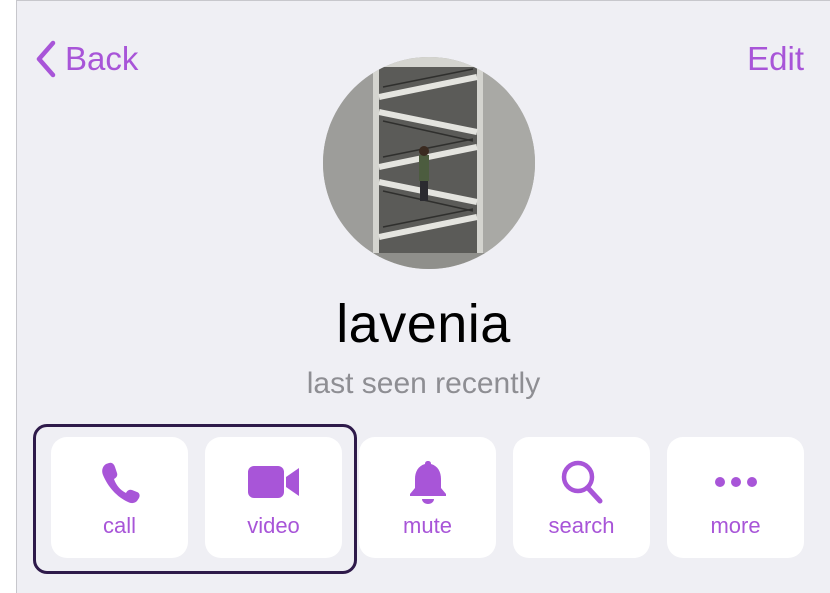 The width and height of the screenshot is (830, 593). I want to click on video-label: video, so click(273, 525).